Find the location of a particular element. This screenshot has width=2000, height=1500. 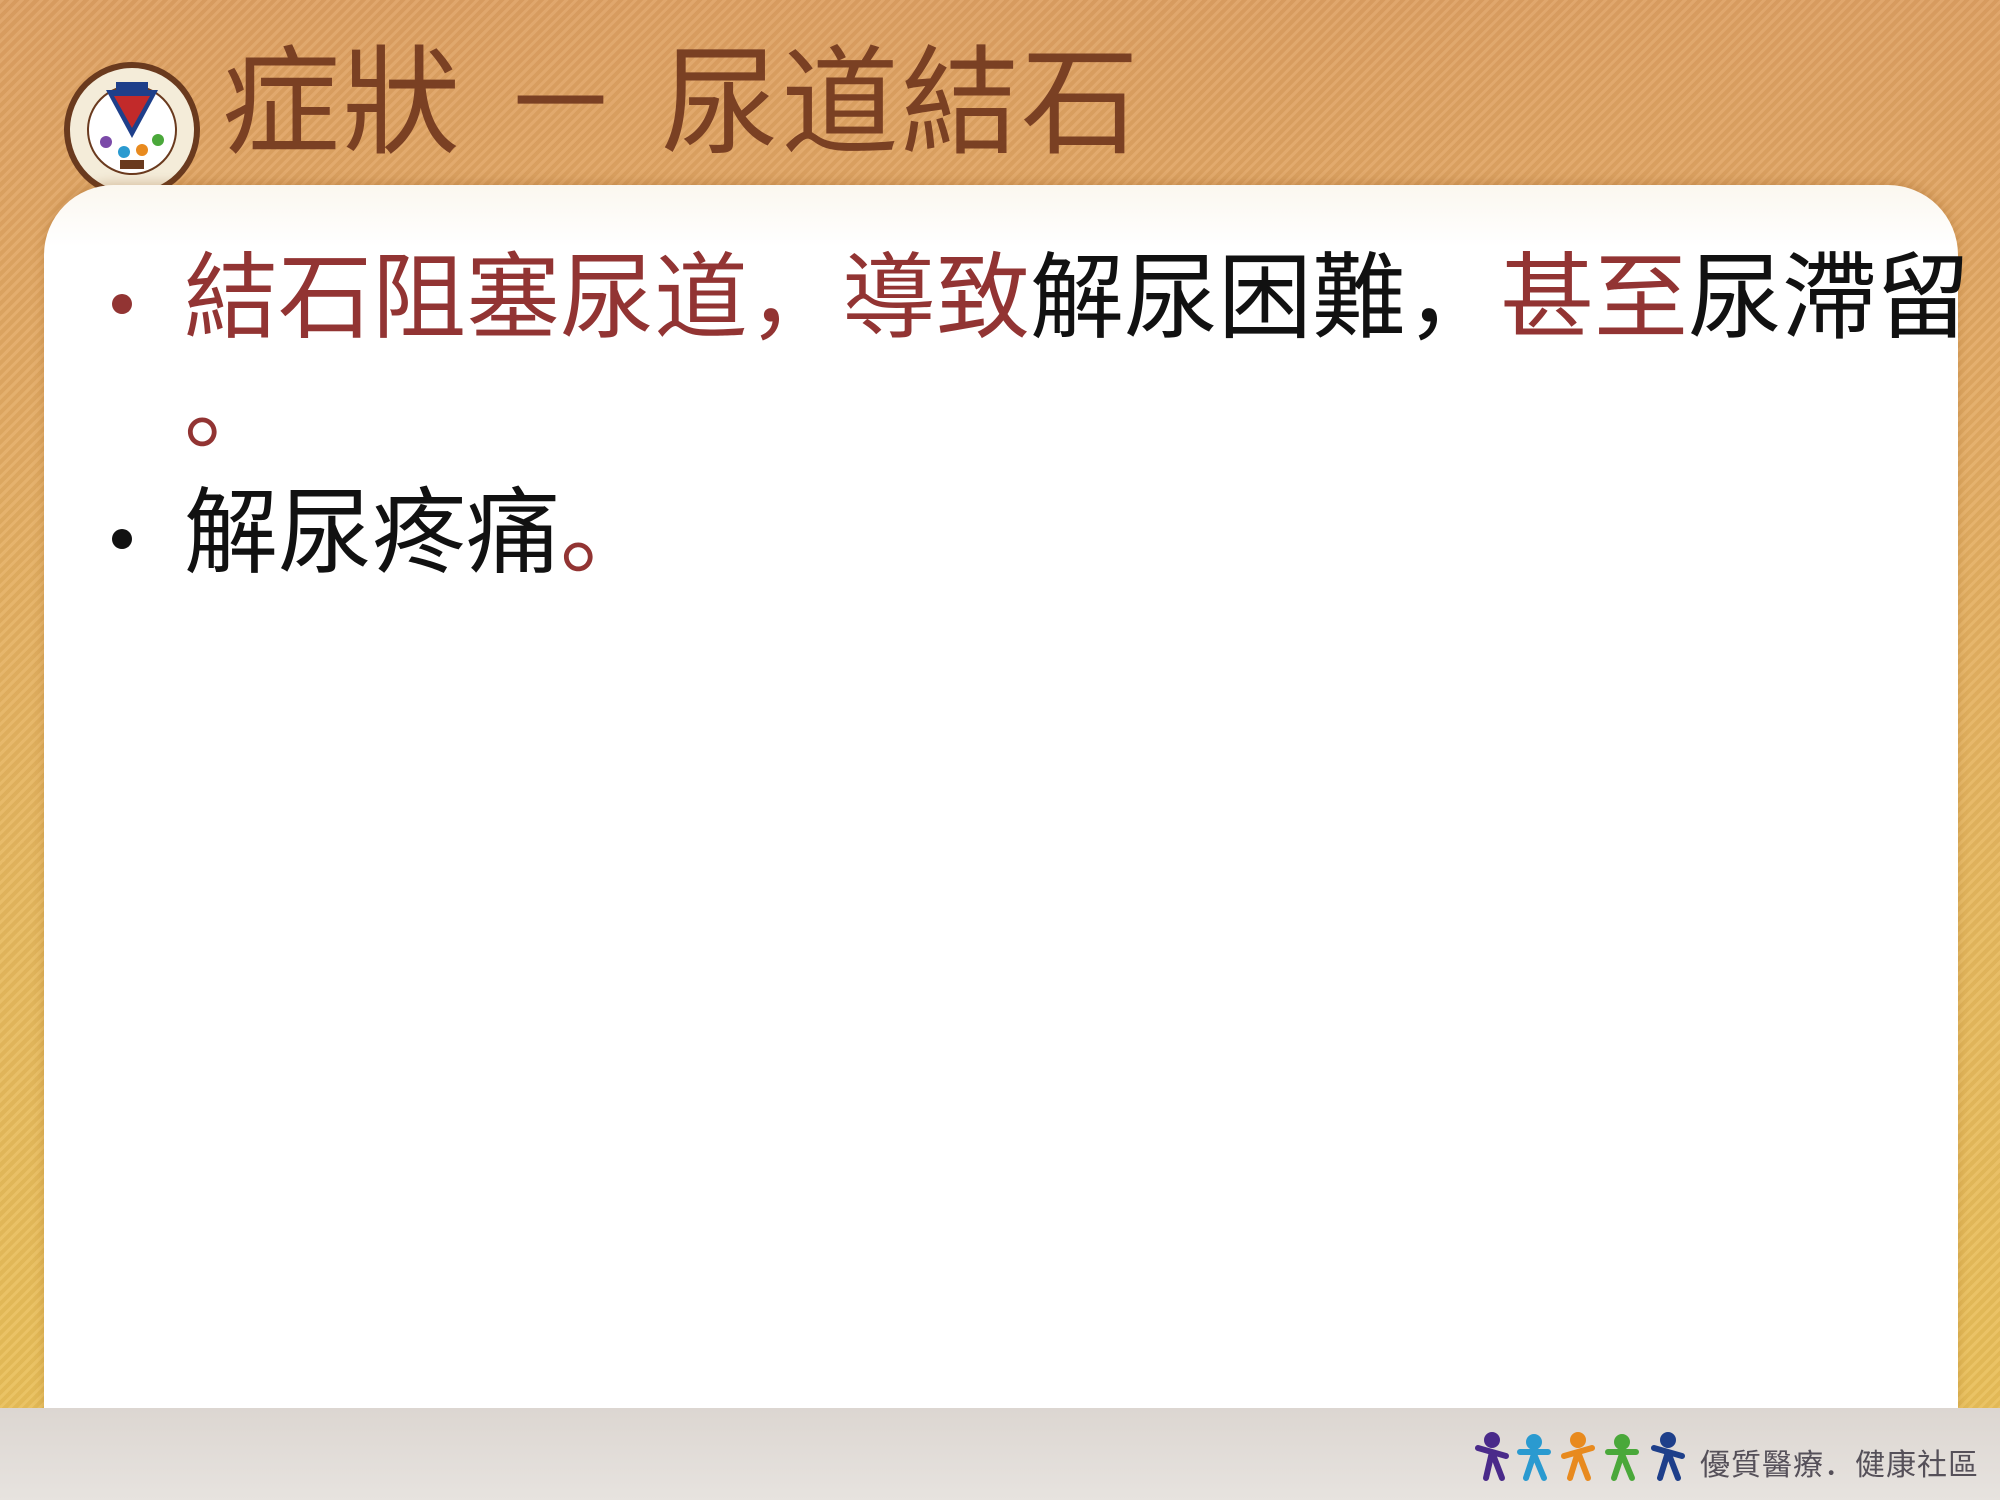

slide-footer: 優質醫療．健康社區 is located at coordinates (1000, 1454).